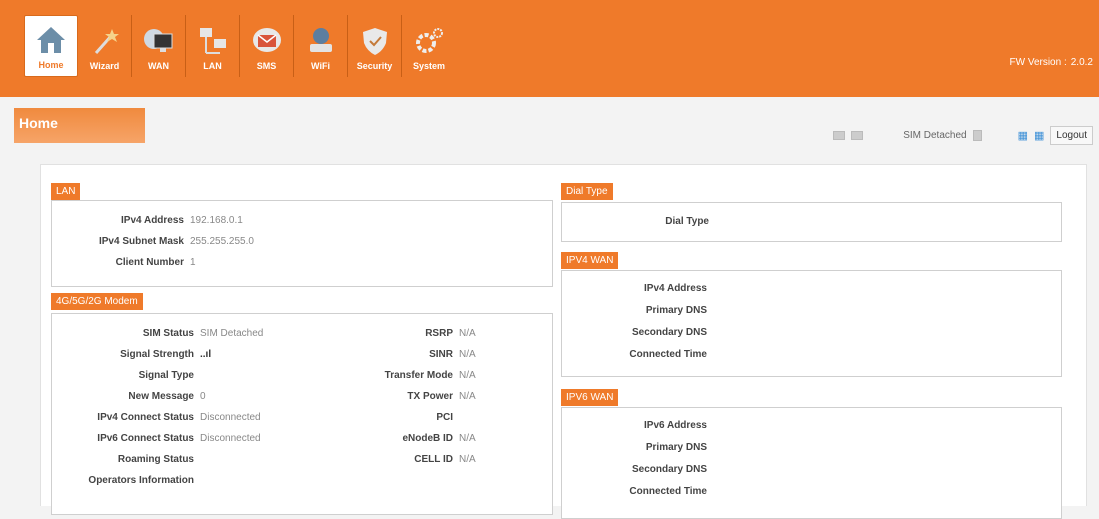 Image resolution: width=1099 pixels, height=519 pixels. Describe the element at coordinates (155, 459) in the screenshot. I see `roaming-label: Roaming Status` at that location.